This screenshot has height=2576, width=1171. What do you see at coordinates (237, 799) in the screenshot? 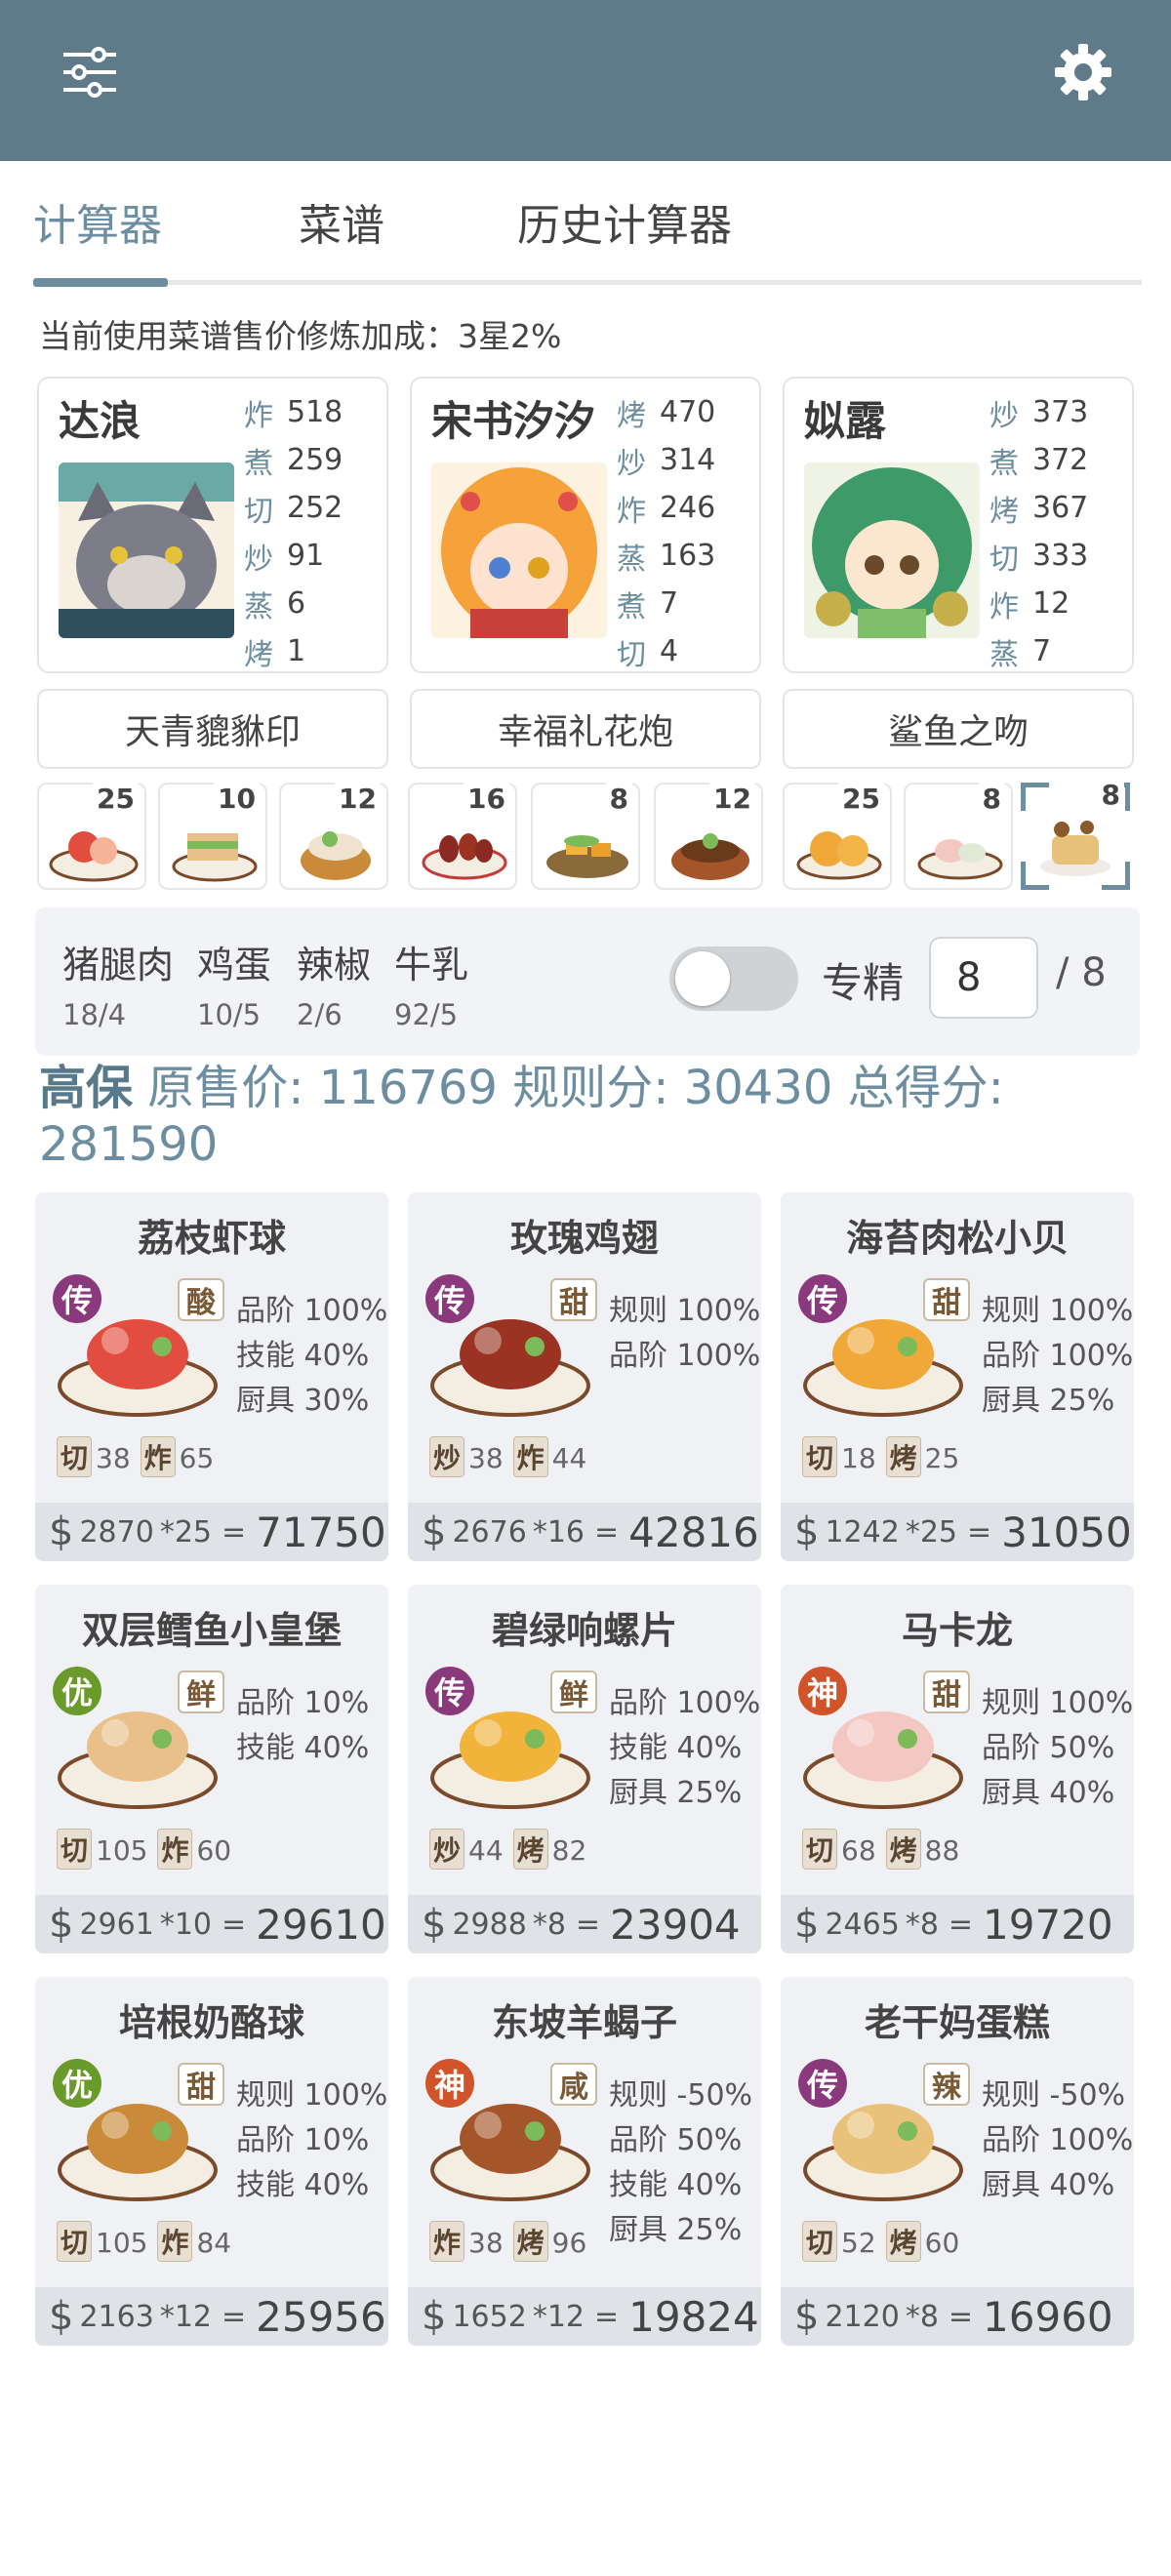
I see `dish-quantity: 10` at bounding box center [237, 799].